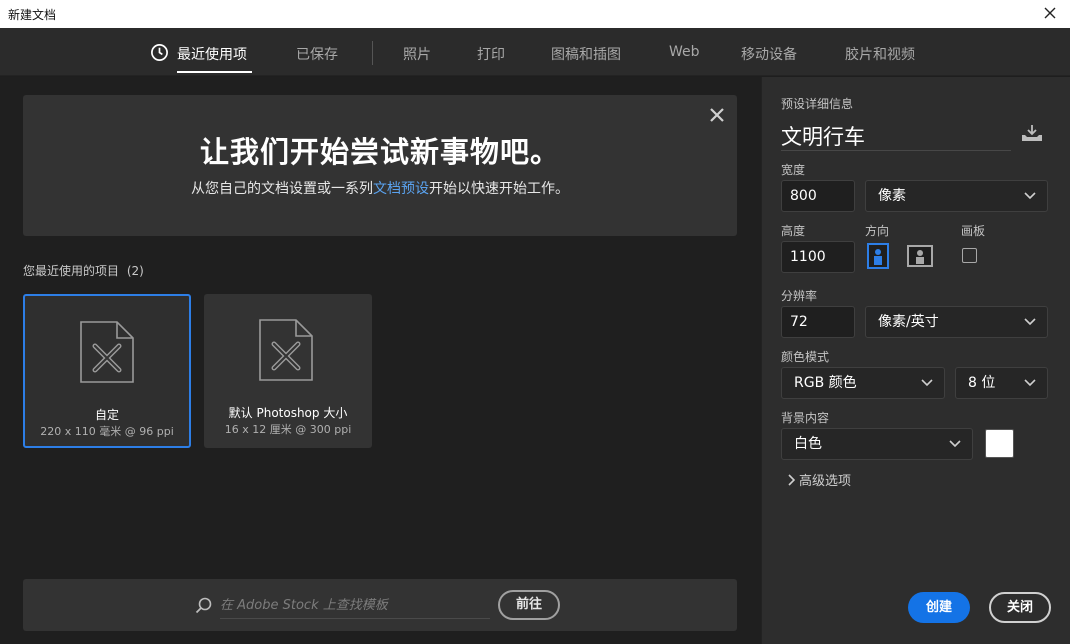  Describe the element at coordinates (1001, 383) in the screenshot. I see `bit-depth-select: 8 位` at that location.